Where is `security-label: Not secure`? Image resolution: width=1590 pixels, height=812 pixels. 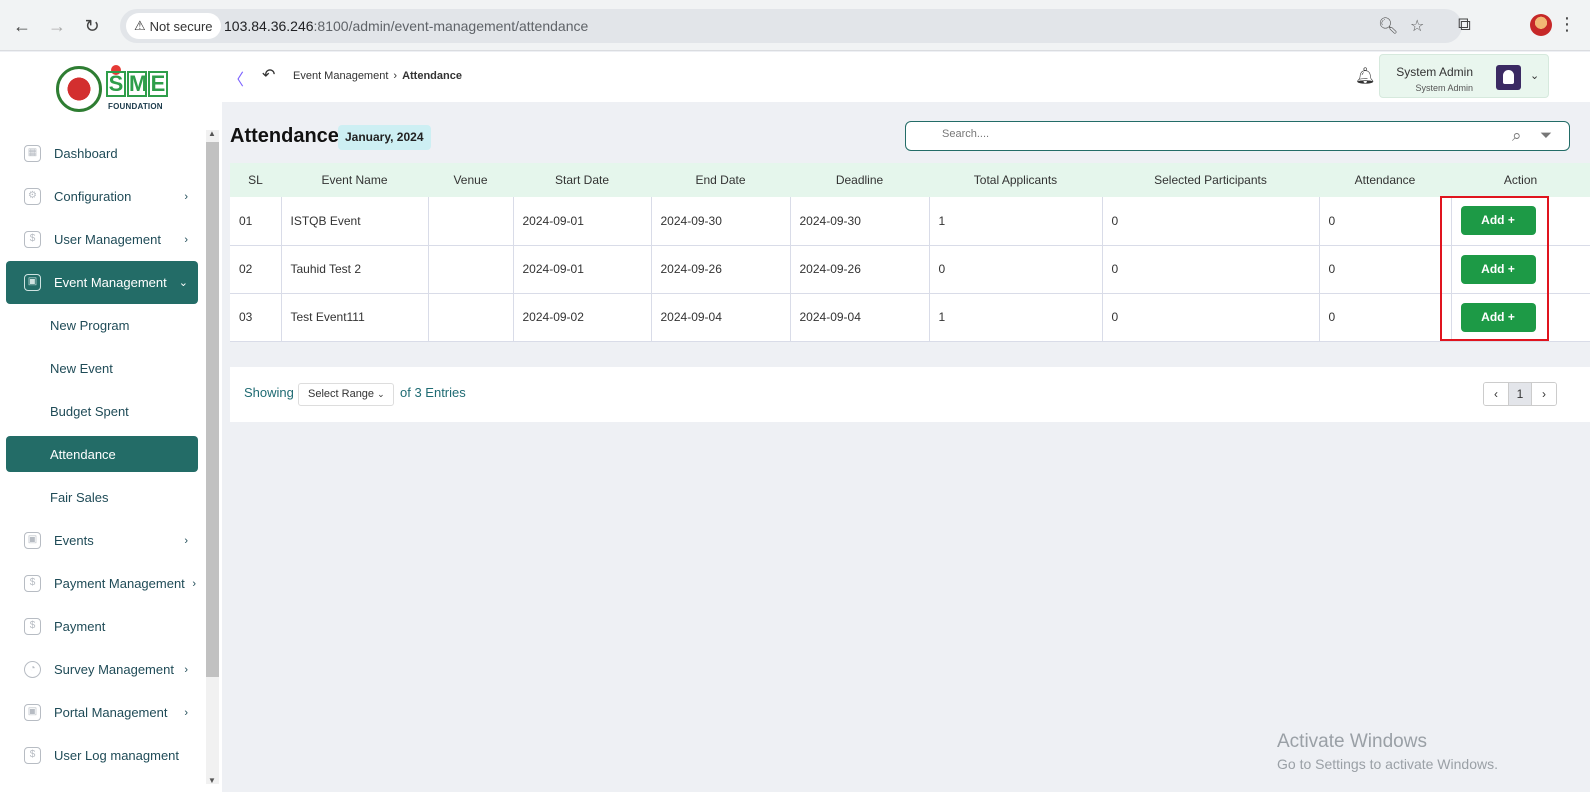
security-label: Not secure is located at coordinates (181, 26).